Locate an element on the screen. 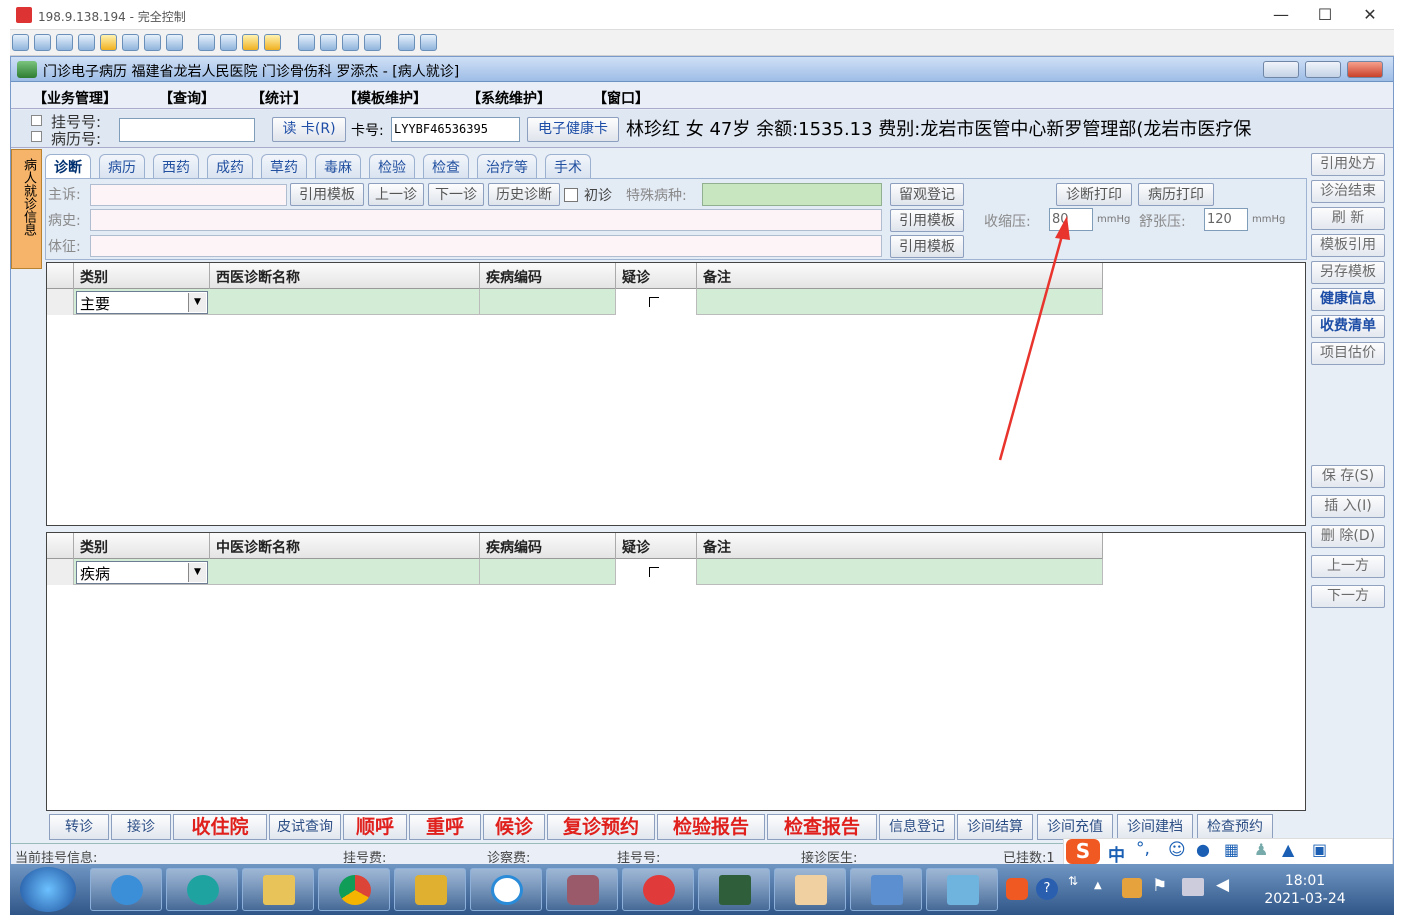  first-visit-checkbox is located at coordinates (571, 195).